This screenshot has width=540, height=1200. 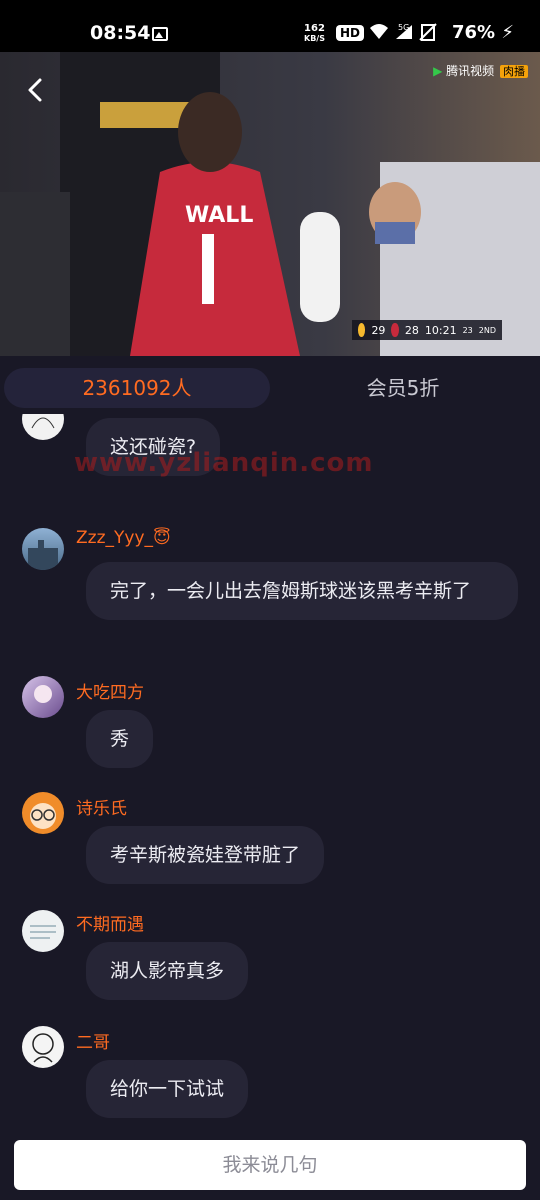 What do you see at coordinates (487, 330) in the screenshot?
I see `period: 2ND` at bounding box center [487, 330].